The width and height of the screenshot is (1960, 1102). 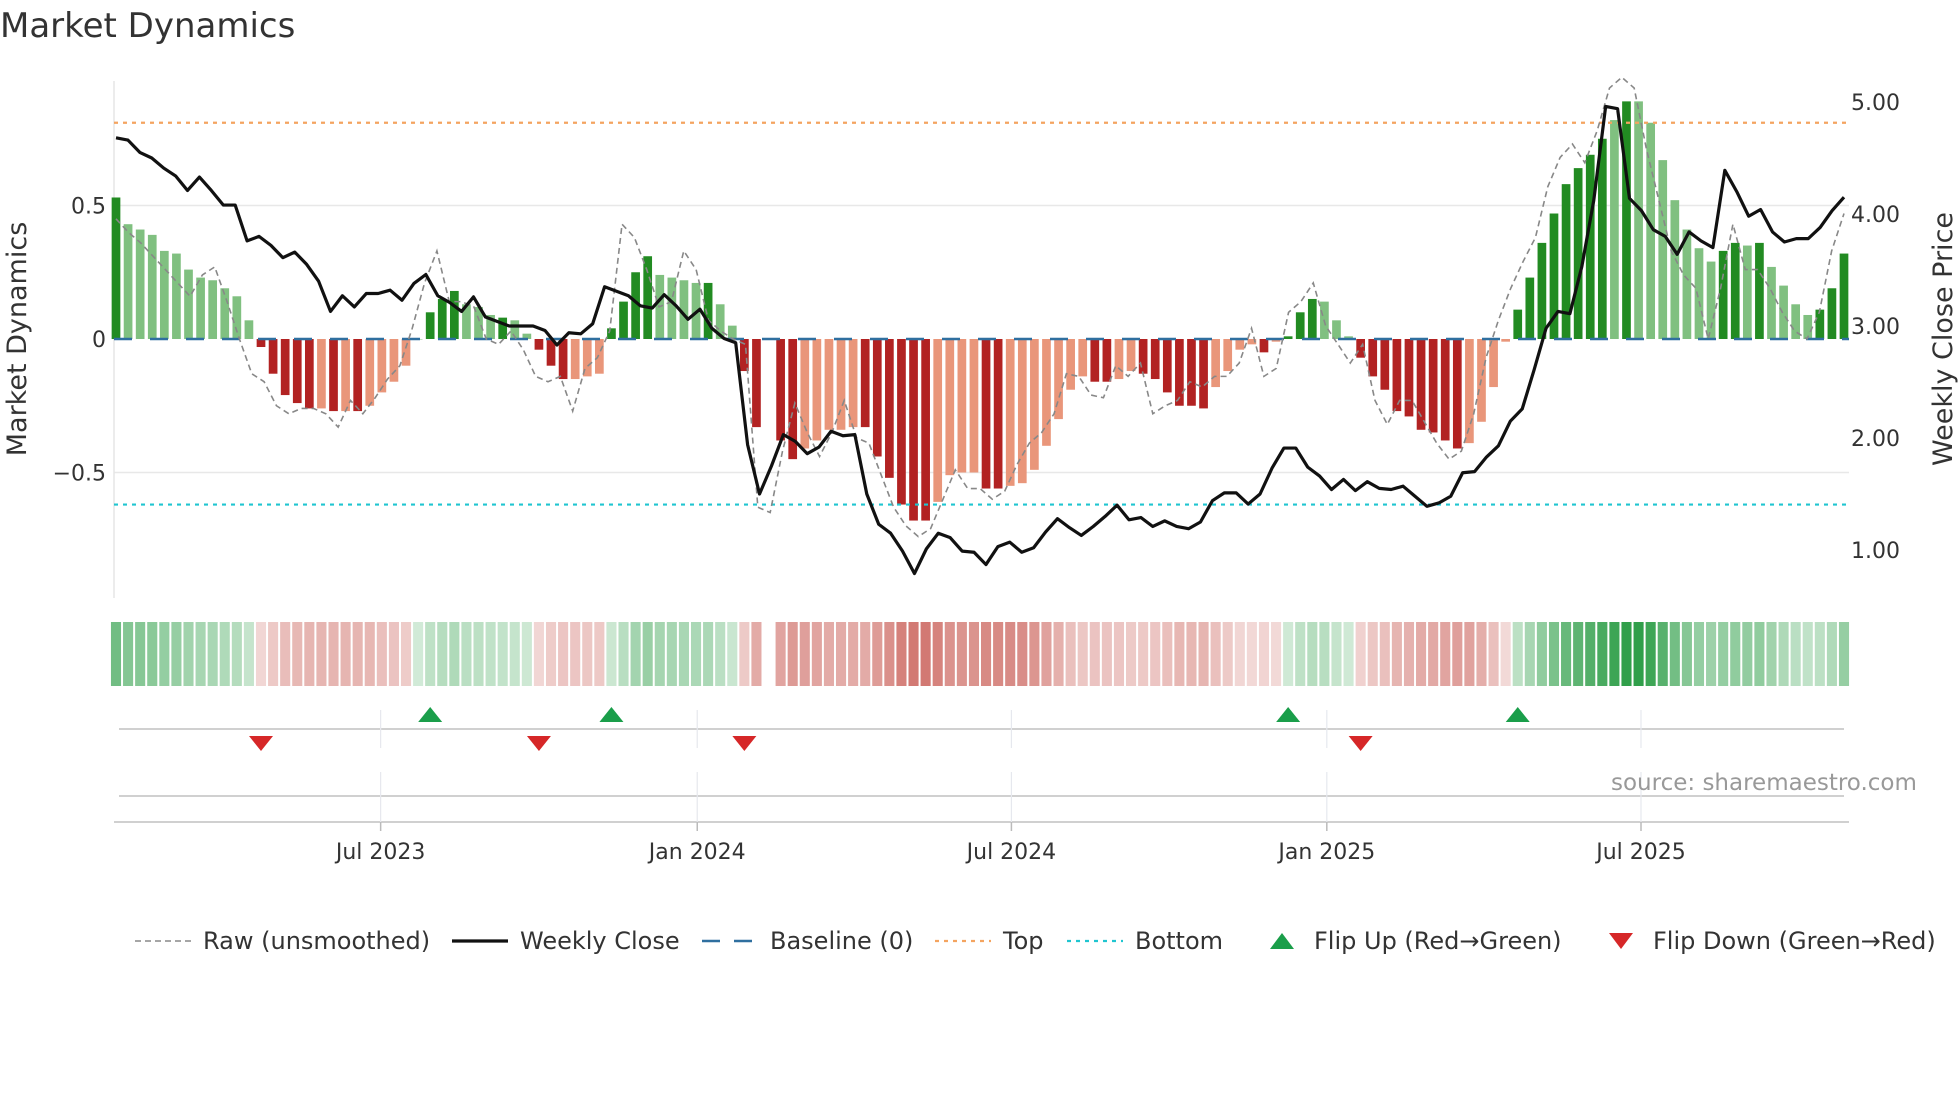 What do you see at coordinates (1875, 439) in the screenshot?
I see `y-right-tick-label: 2.00` at bounding box center [1875, 439].